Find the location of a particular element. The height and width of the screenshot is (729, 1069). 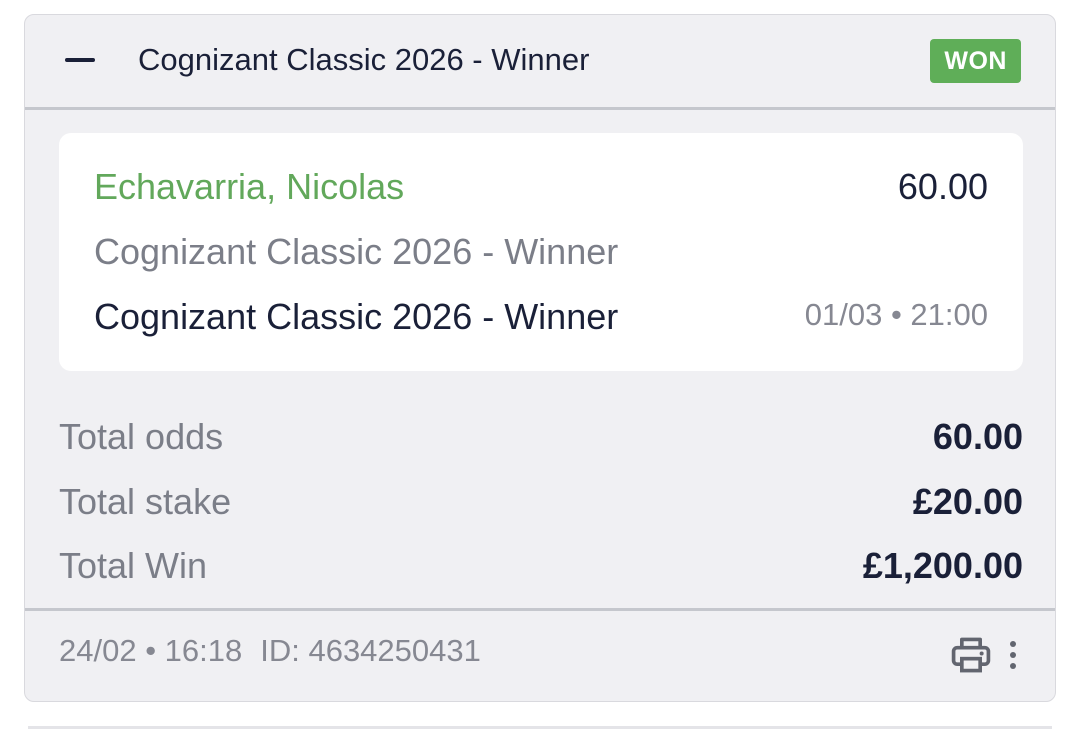

total-stake-row: Total stake £20.00 is located at coordinates (541, 512).